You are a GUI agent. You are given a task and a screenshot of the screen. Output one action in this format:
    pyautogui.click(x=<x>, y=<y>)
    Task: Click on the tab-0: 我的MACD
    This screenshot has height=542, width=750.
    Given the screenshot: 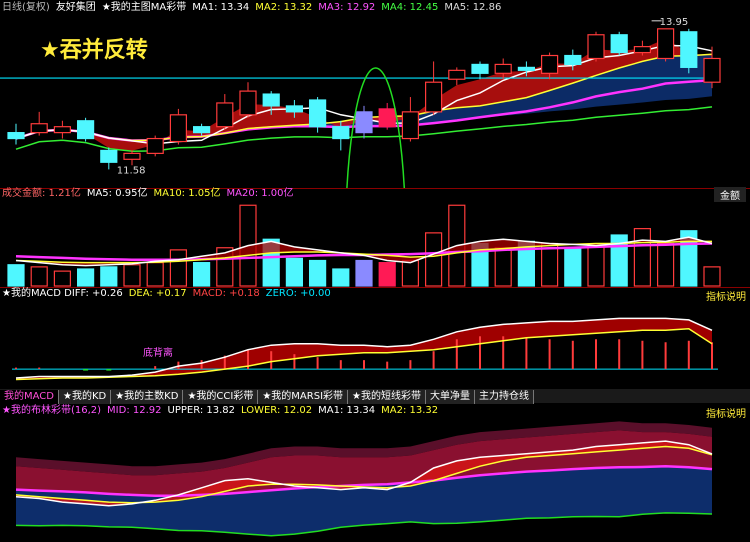 What is the action you would take?
    pyautogui.click(x=29, y=397)
    